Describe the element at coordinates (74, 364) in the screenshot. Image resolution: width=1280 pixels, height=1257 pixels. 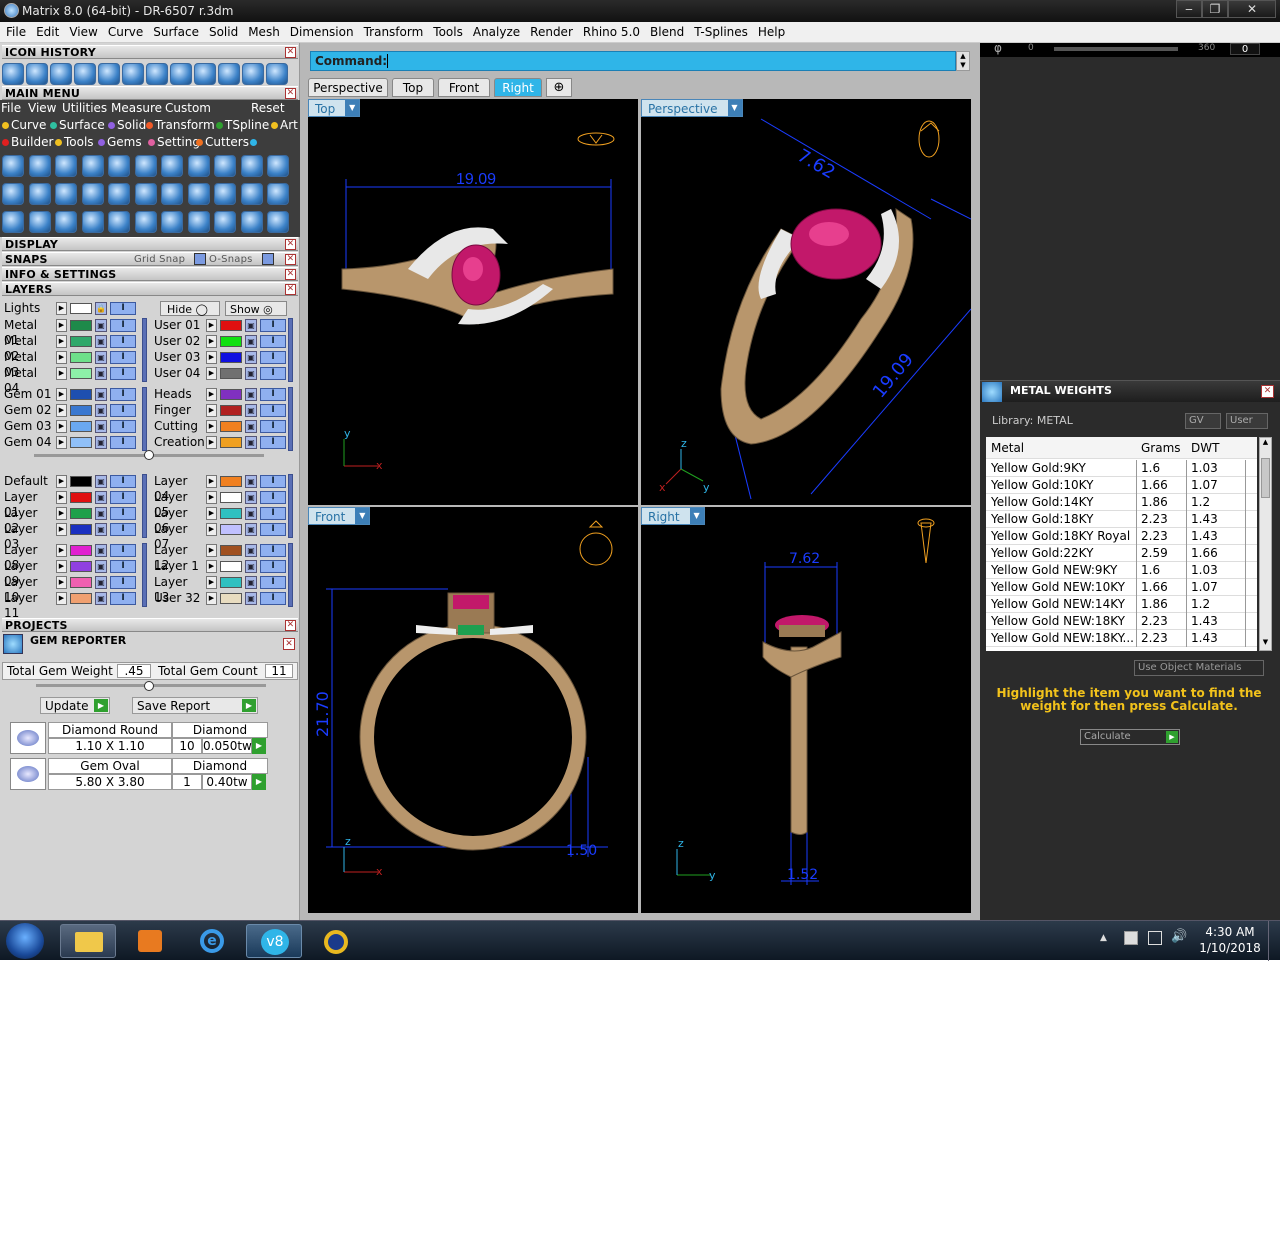
I see `layer-row-metal-03: Metal 03 ▶ ▣ I` at that location.